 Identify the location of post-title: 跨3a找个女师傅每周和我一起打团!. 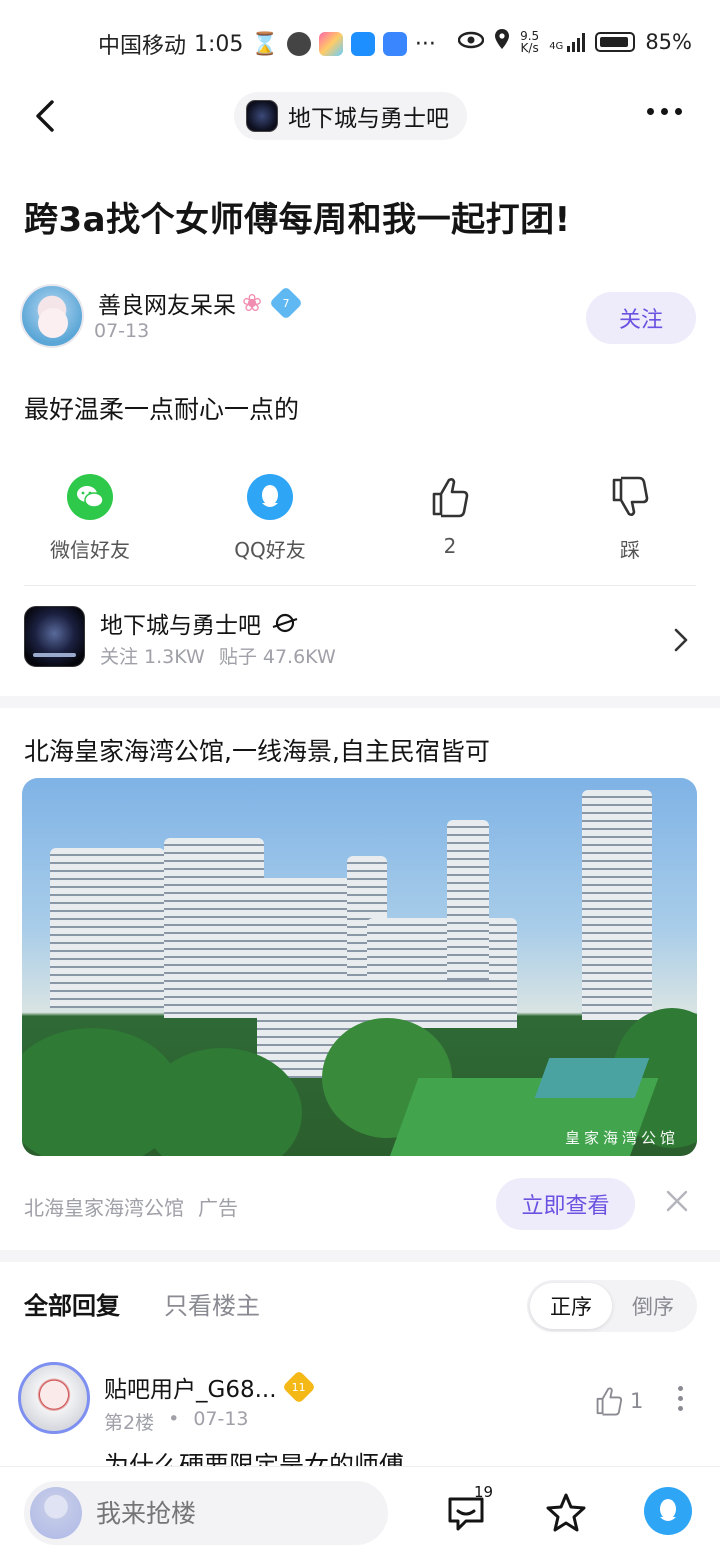
(297, 220).